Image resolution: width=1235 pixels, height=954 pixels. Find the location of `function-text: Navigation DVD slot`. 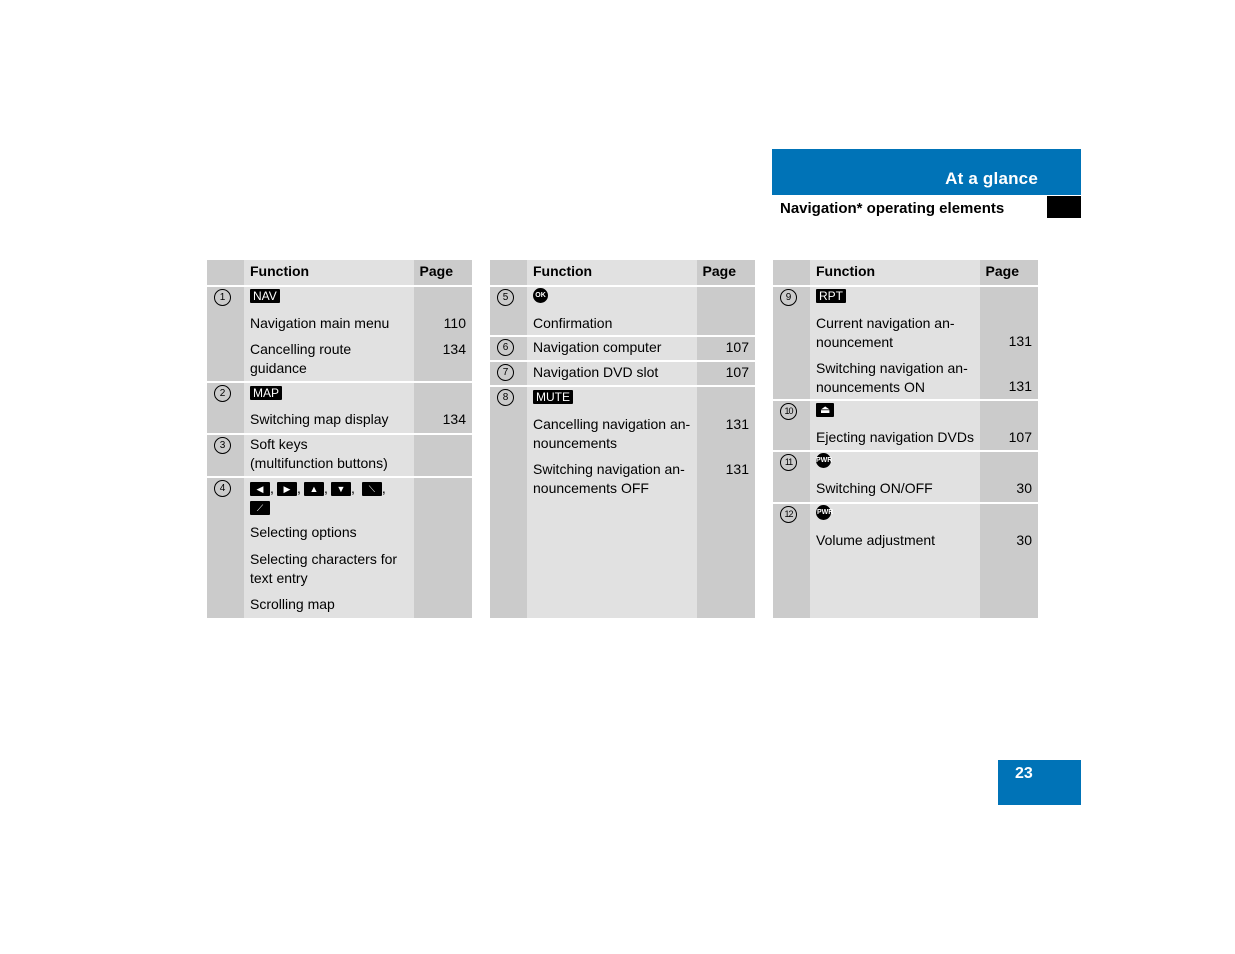

function-text: Navigation DVD slot is located at coordinates (596, 372).